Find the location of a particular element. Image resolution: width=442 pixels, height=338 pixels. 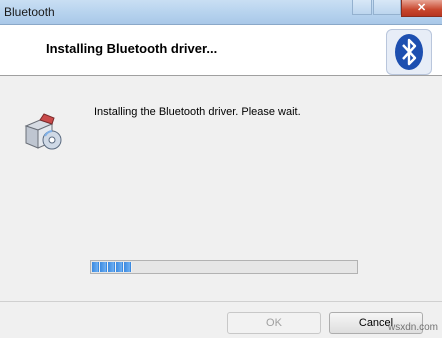

progress-fill is located at coordinates (112, 267).